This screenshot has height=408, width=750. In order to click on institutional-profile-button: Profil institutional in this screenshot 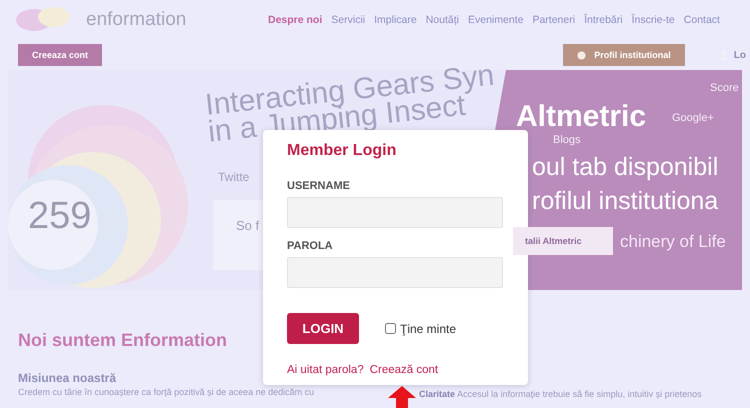, I will do `click(624, 55)`.